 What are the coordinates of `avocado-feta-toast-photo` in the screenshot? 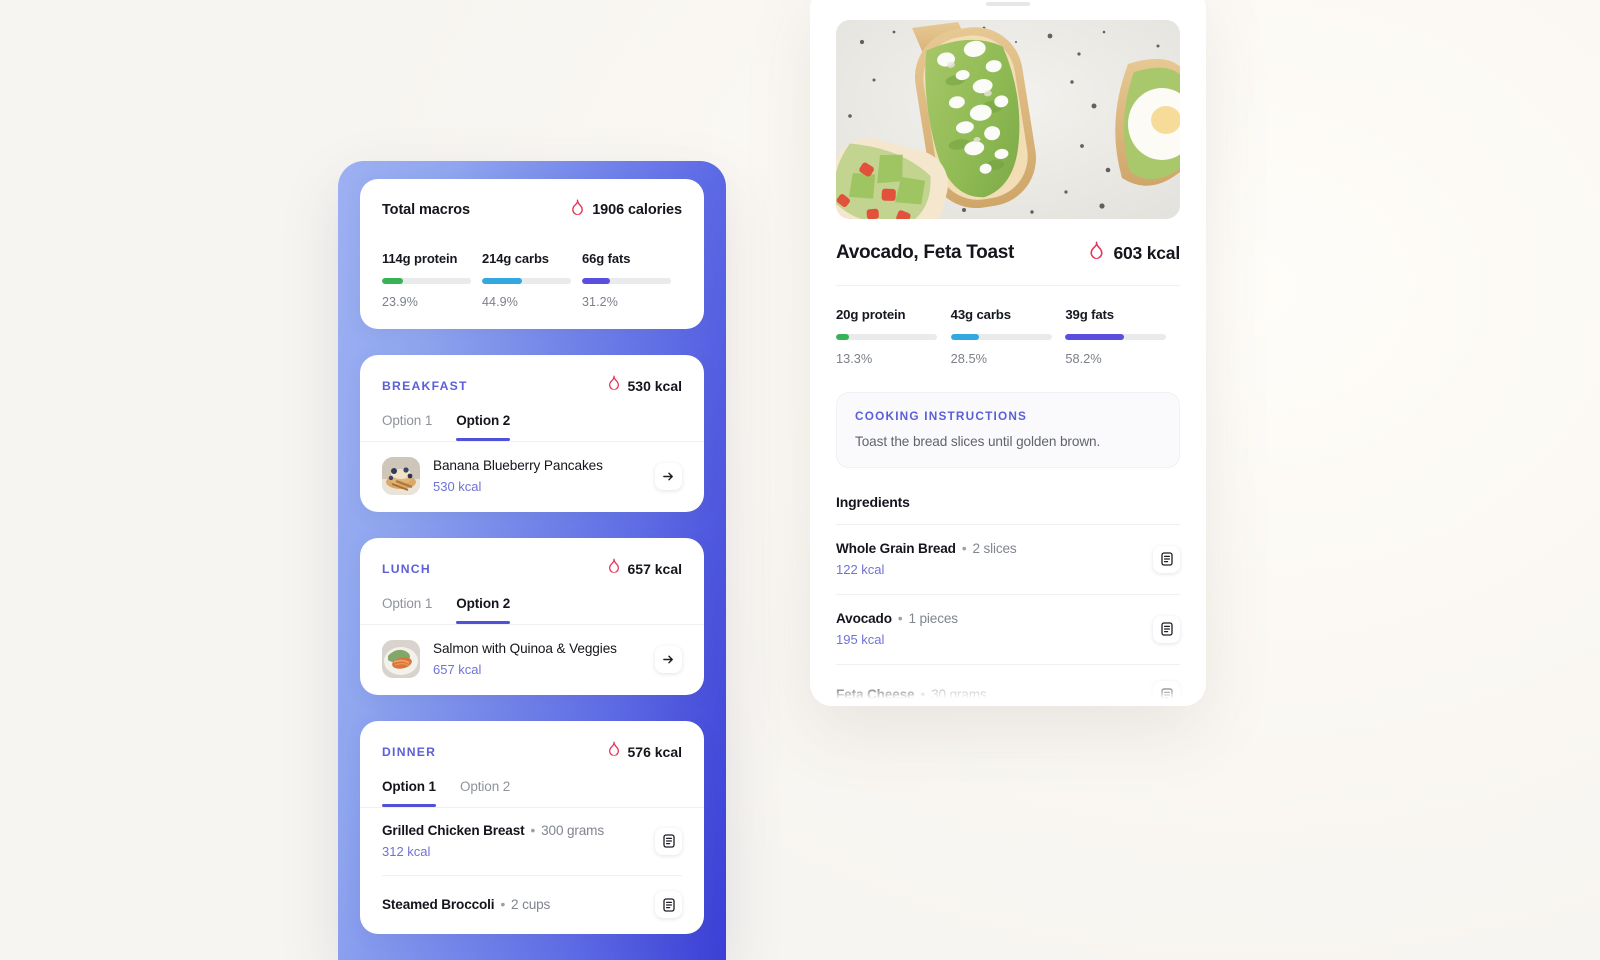 It's located at (1008, 119).